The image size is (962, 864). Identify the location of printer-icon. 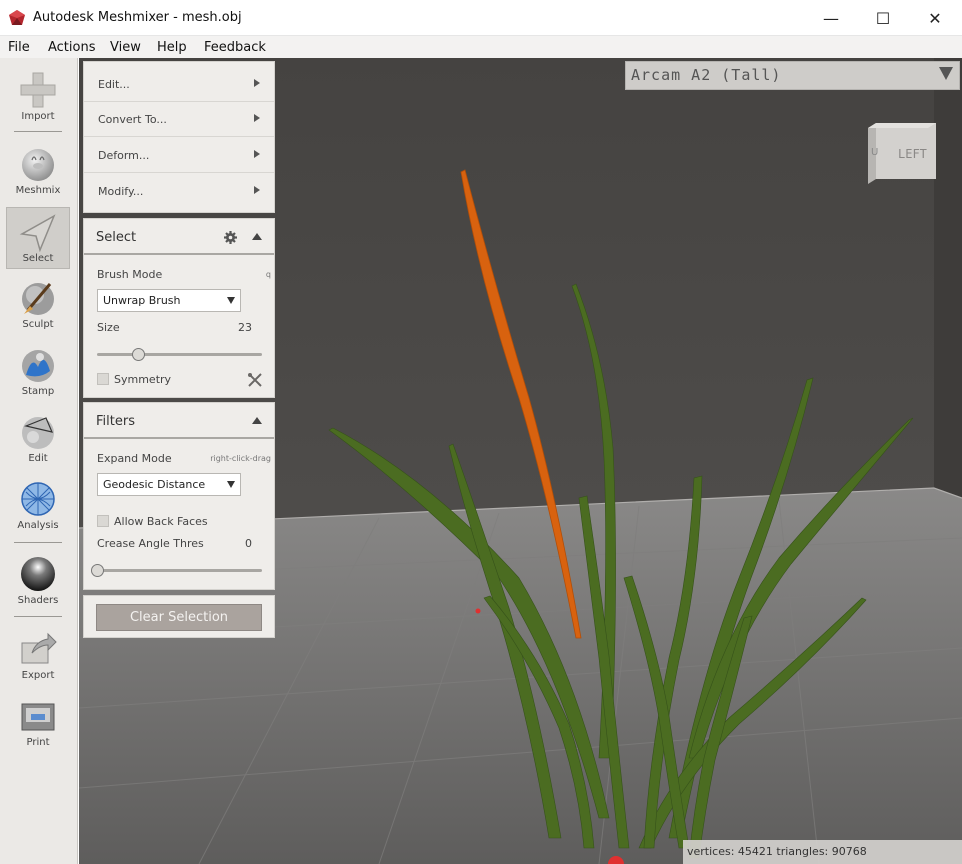
(38, 717).